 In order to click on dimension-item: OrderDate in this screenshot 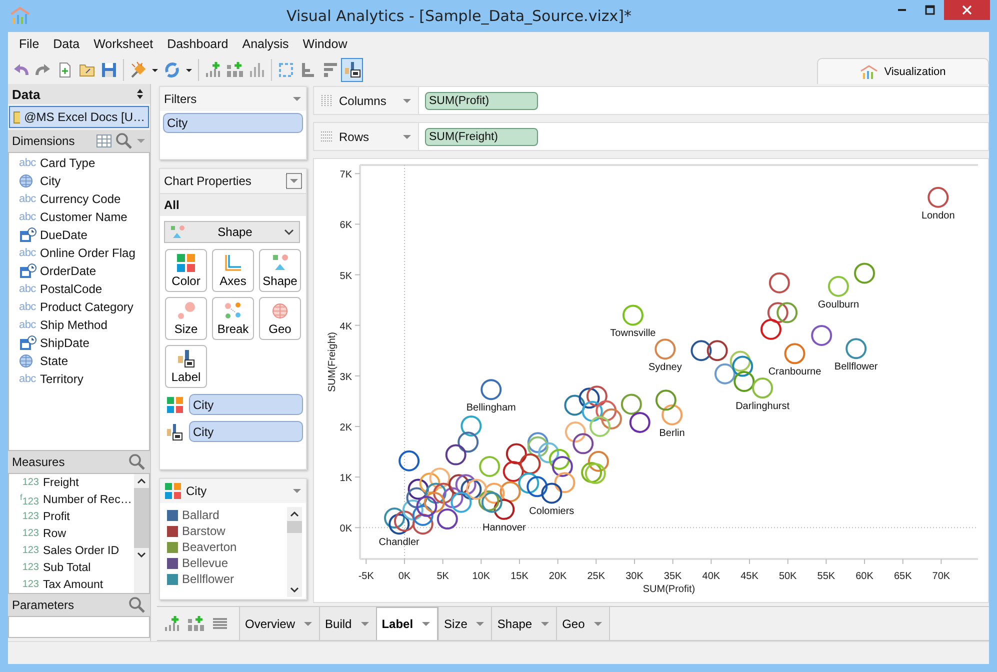, I will do `click(68, 271)`.